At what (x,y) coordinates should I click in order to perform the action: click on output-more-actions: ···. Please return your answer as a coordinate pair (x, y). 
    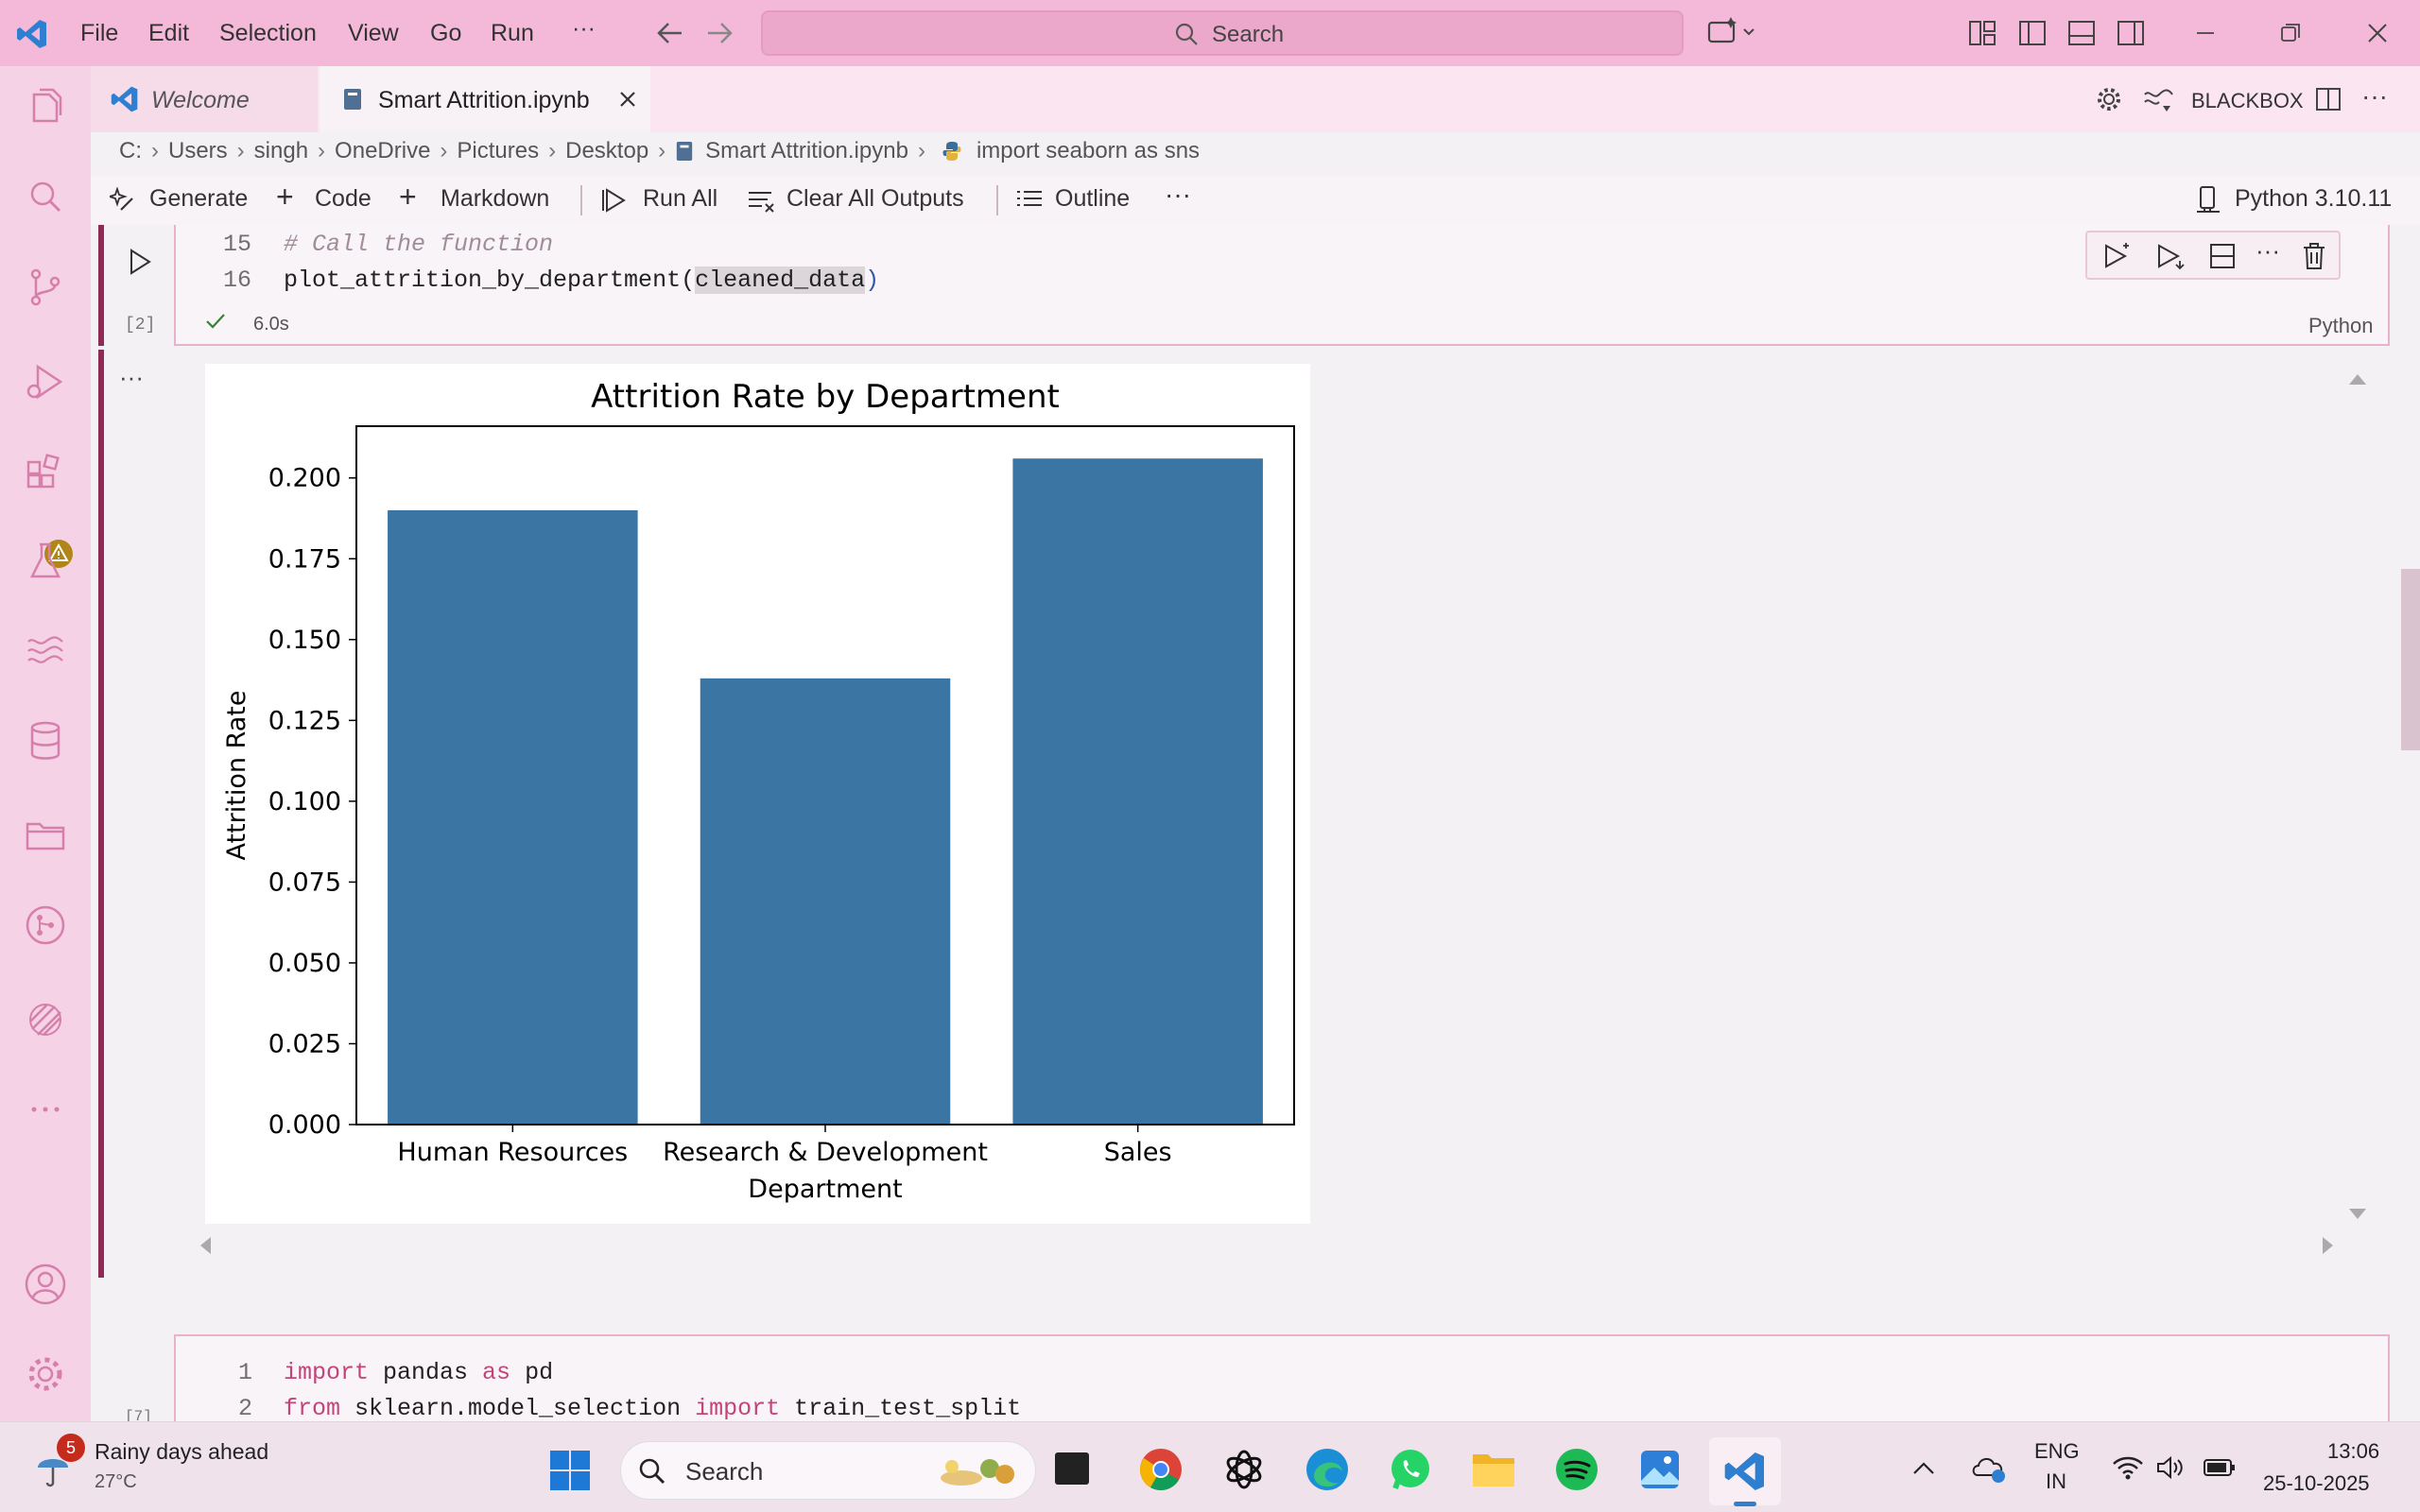
    Looking at the image, I should click on (131, 377).